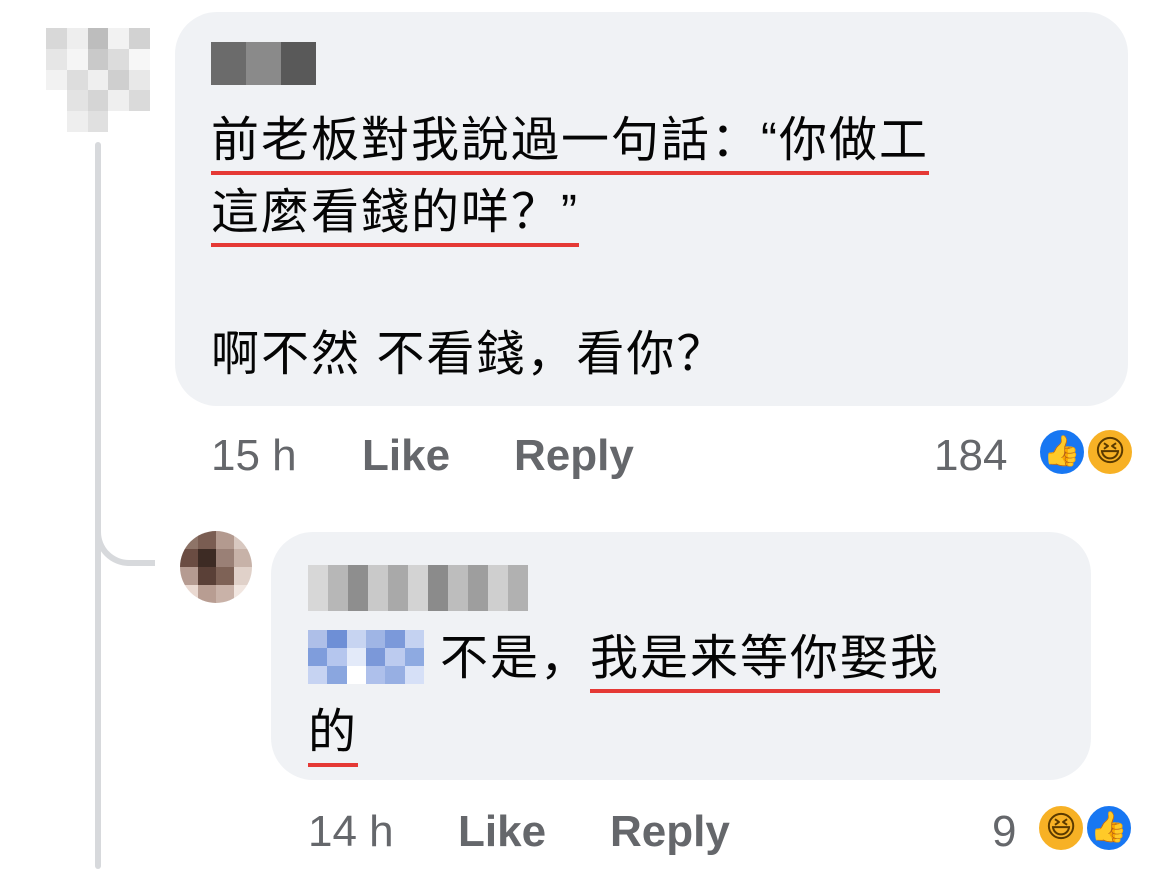 The height and width of the screenshot is (869, 1170). I want to click on comment-reply-button: Reply, so click(574, 456).